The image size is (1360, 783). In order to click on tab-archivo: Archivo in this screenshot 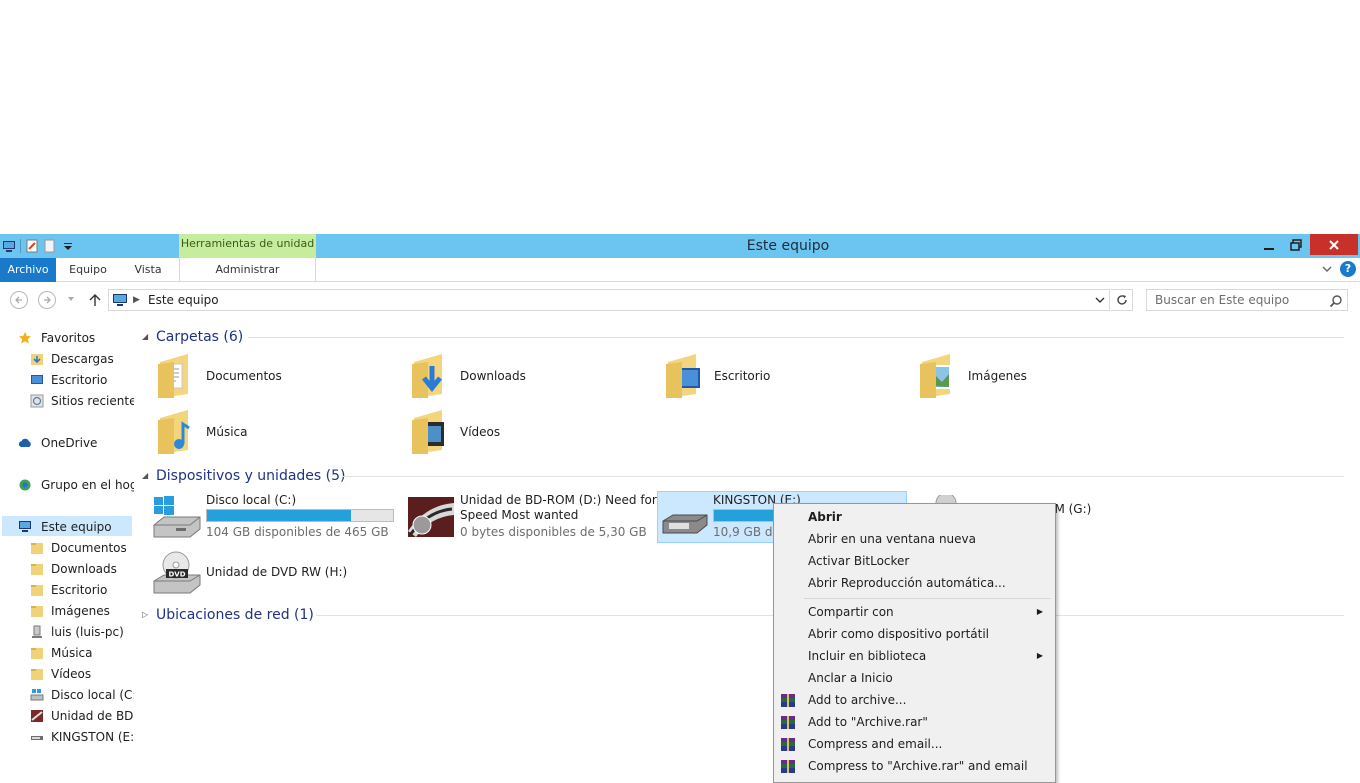, I will do `click(28, 270)`.